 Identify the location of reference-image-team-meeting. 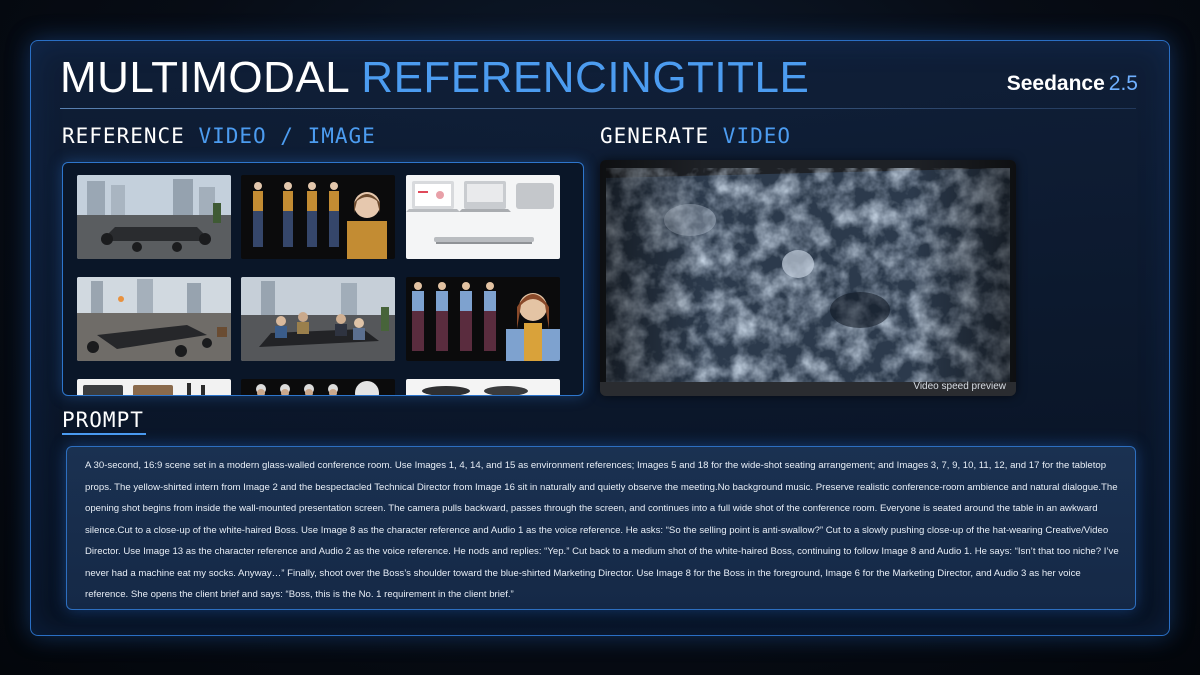
(318, 319).